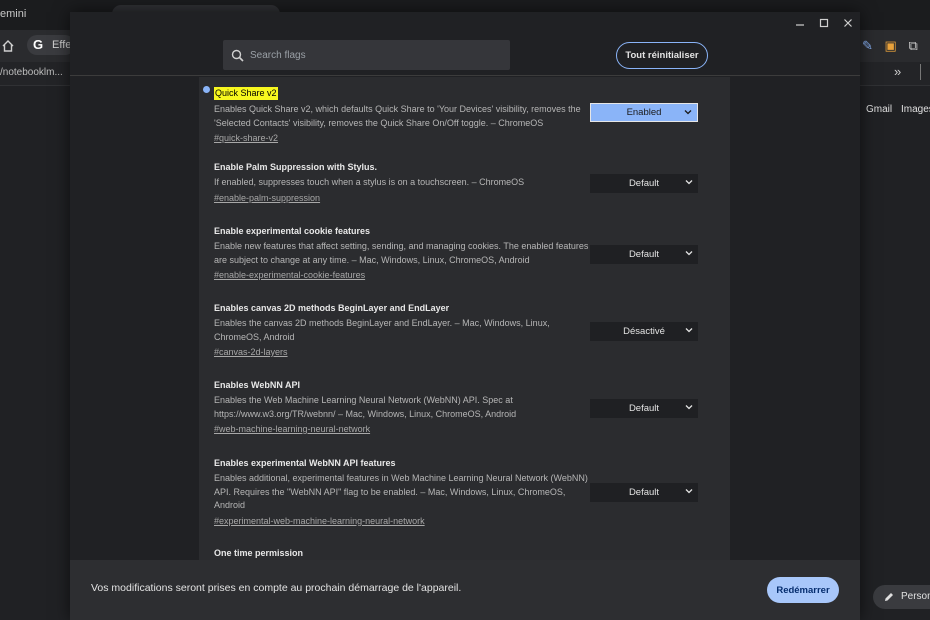  I want to click on flag-link: #enable-palm-suppression, so click(464, 198).